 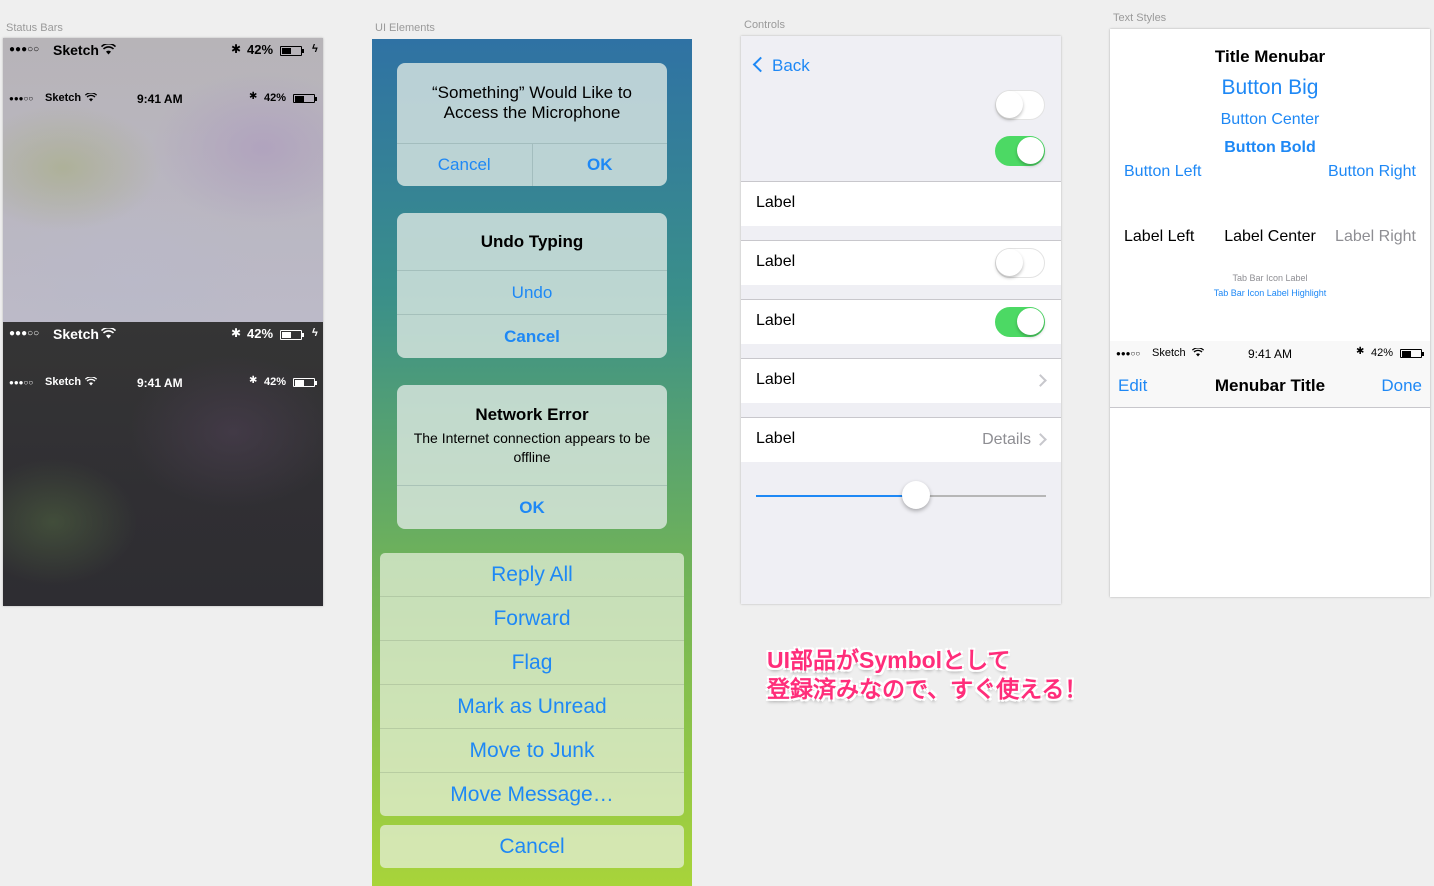 What do you see at coordinates (1020, 151) in the screenshot?
I see `switch-on` at bounding box center [1020, 151].